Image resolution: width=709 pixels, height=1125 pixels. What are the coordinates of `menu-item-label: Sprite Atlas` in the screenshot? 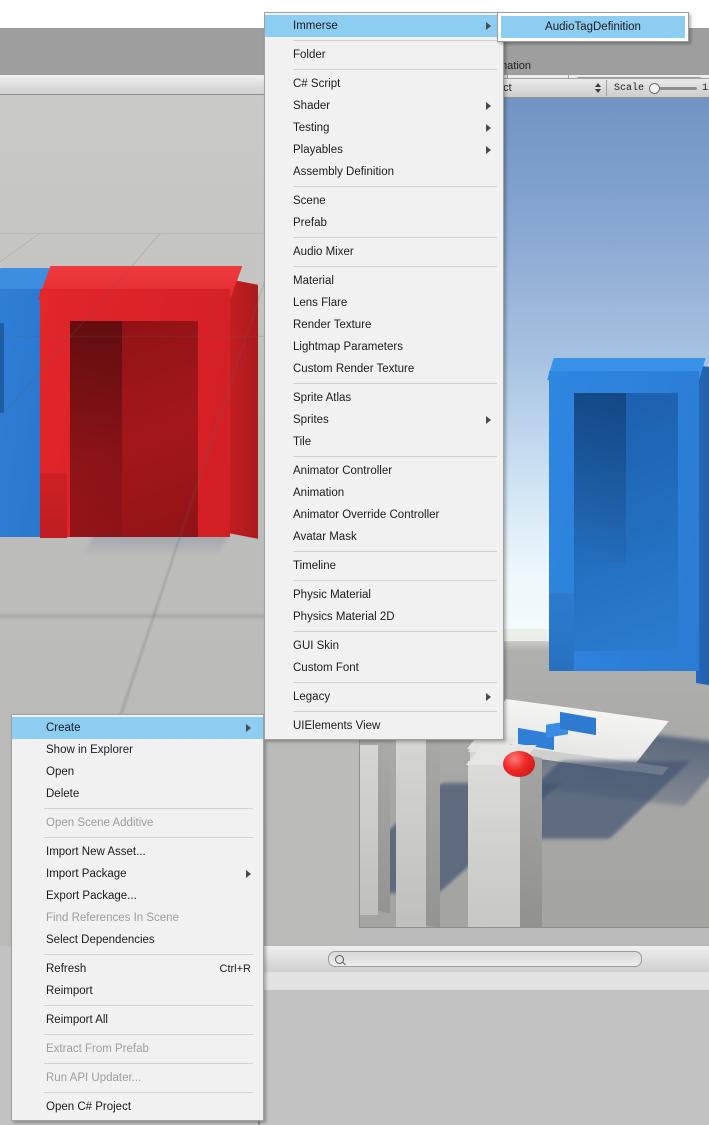 It's located at (322, 398).